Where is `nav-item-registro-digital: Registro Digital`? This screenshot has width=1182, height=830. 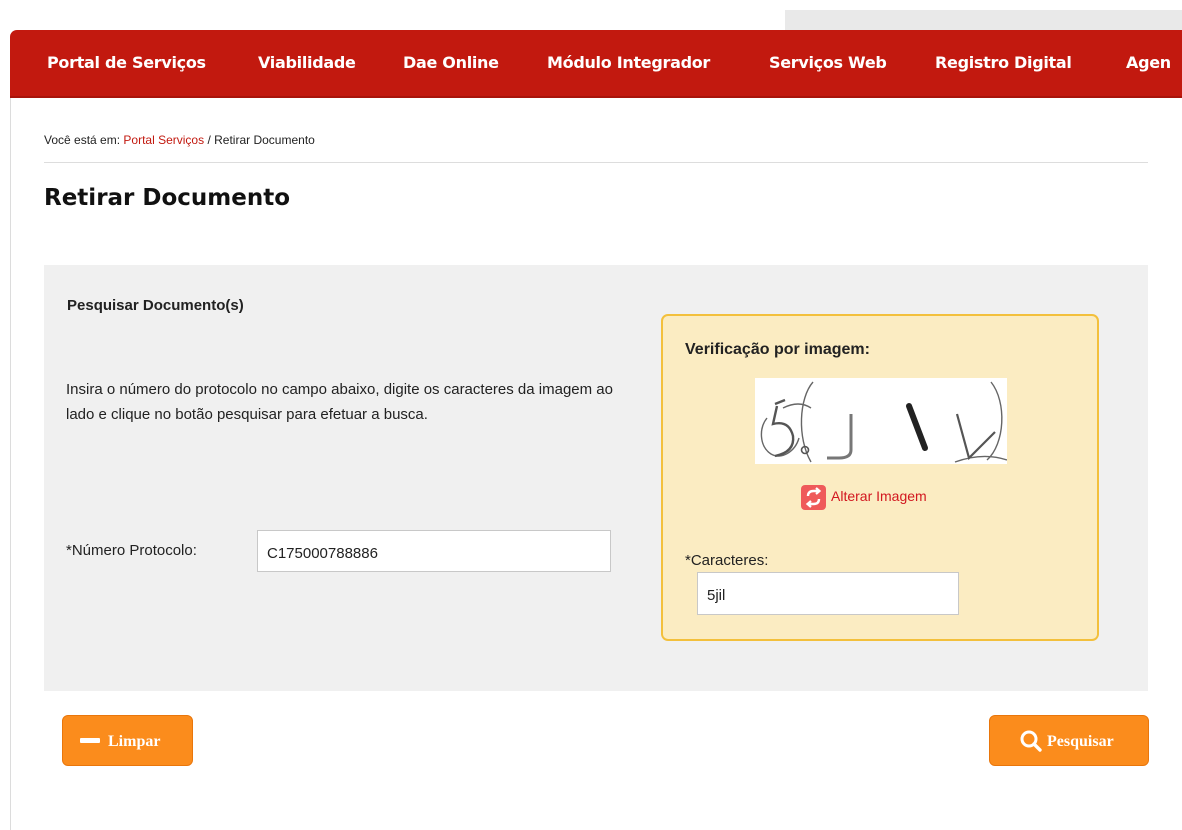 nav-item-registro-digital: Registro Digital is located at coordinates (1003, 62).